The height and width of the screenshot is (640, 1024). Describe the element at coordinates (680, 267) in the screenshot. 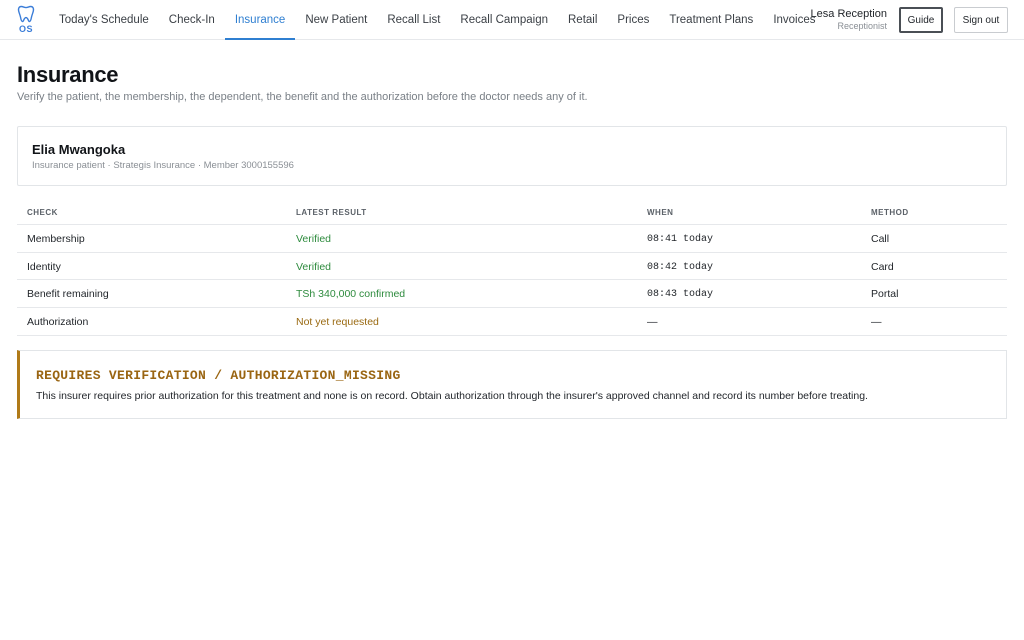

I see `check-time: 08:42 today` at that location.